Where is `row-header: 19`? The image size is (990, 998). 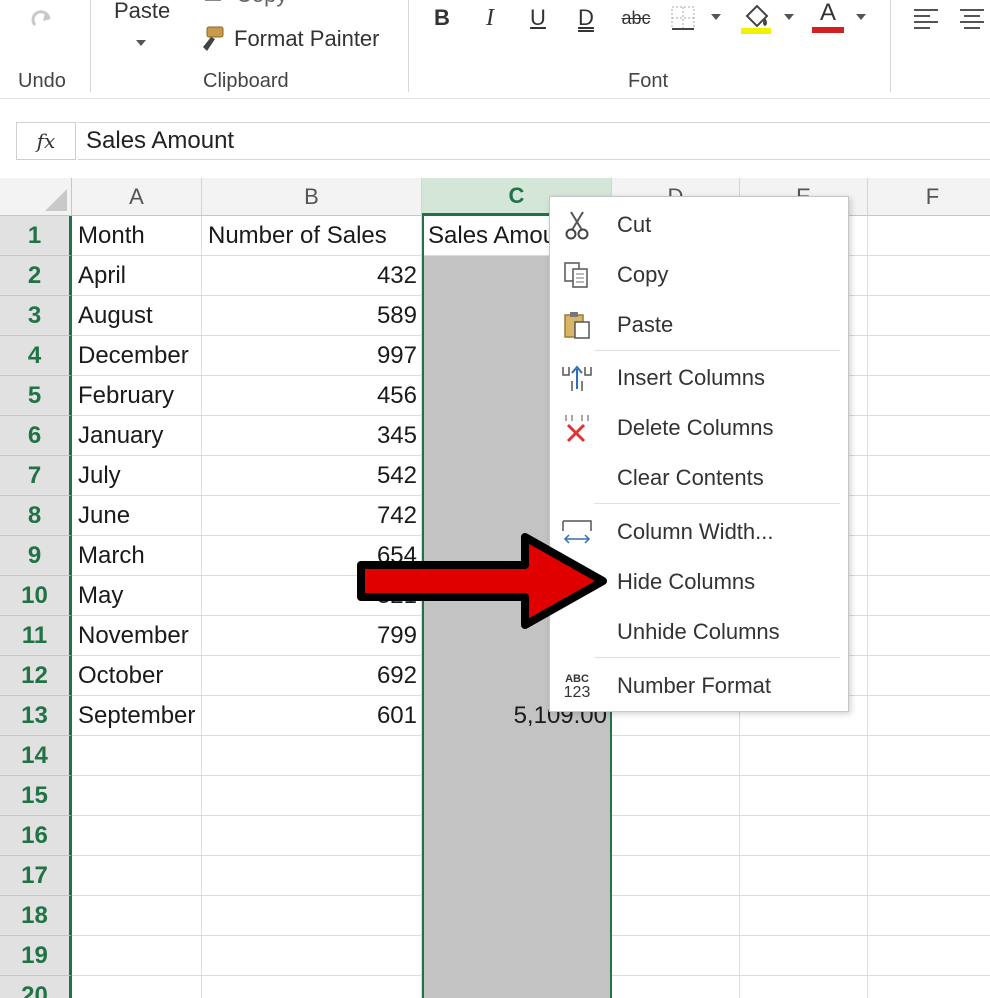
row-header: 19 is located at coordinates (36, 956).